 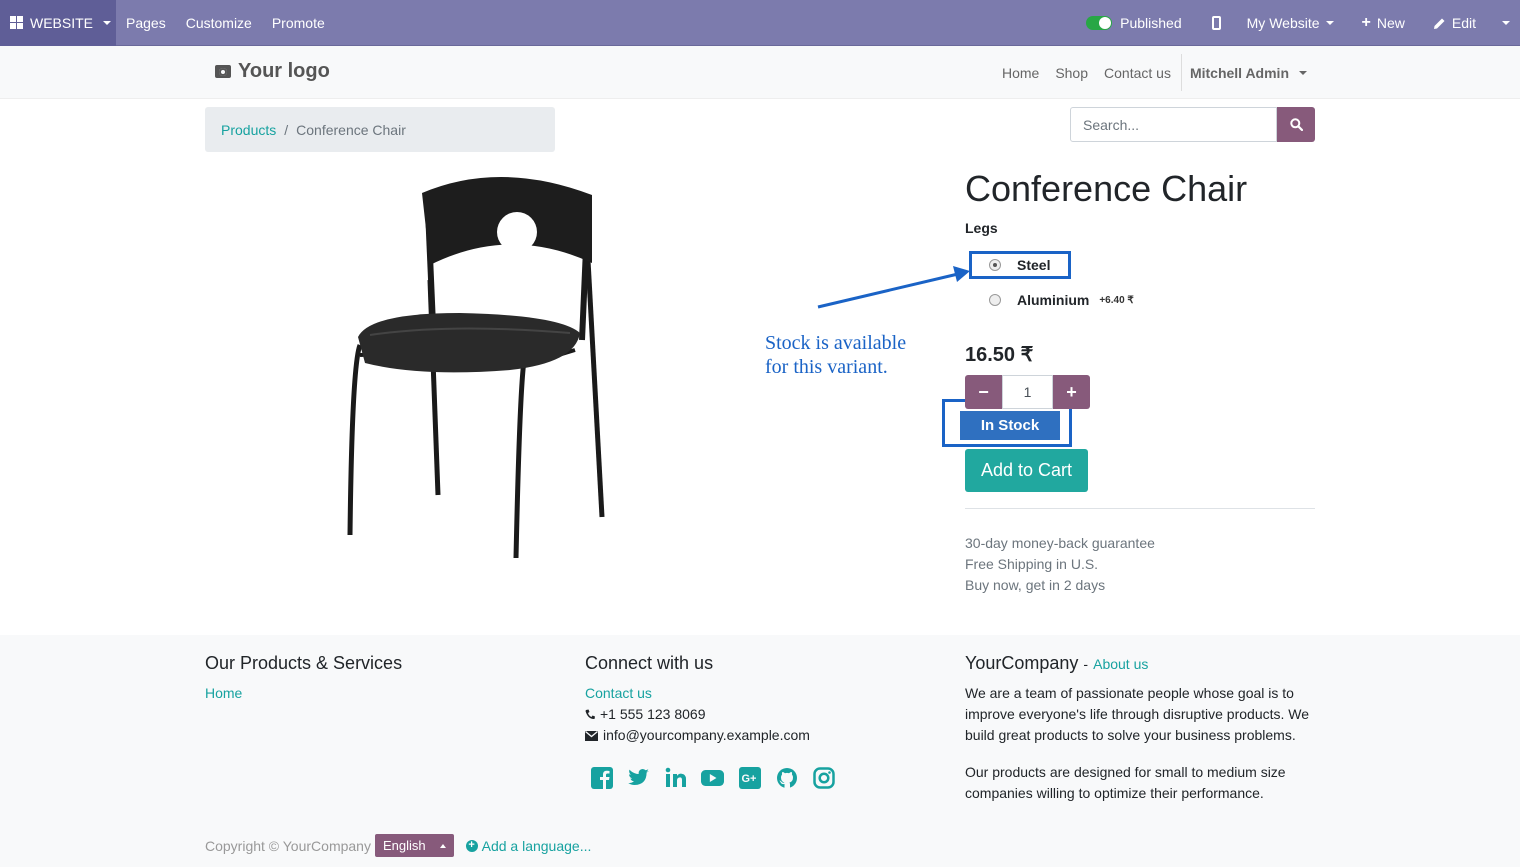 I want to click on language-selector: English, so click(x=414, y=845).